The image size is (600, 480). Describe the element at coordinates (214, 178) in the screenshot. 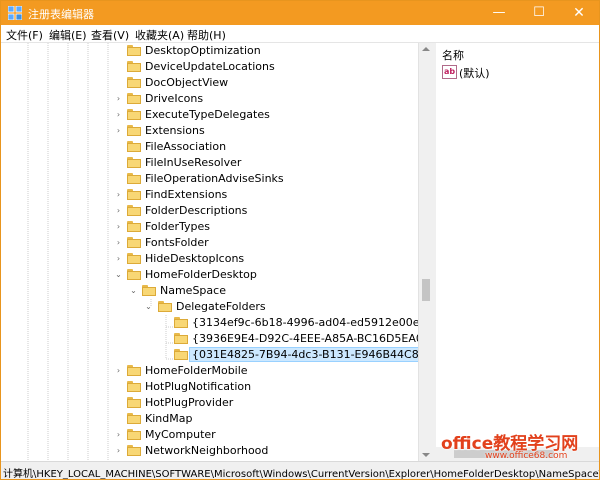

I see `tree-node-label: FileOperationAdviseSinks` at that location.